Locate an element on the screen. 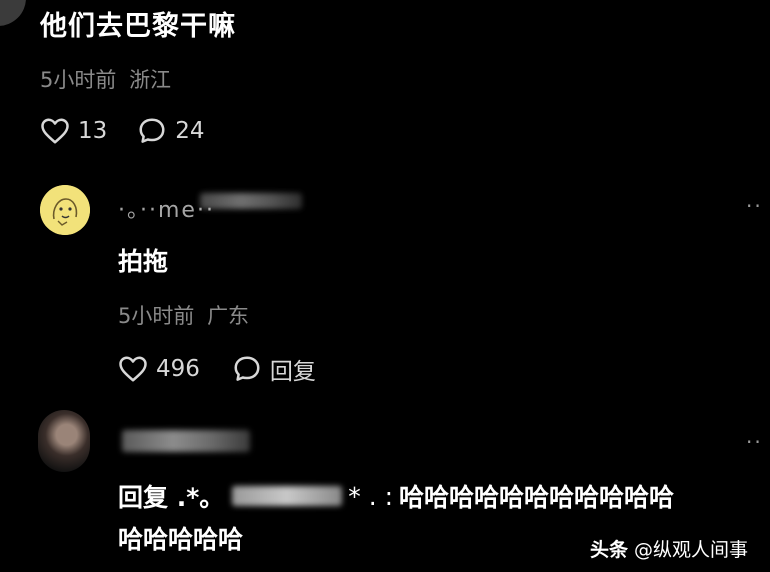 Image resolution: width=770 pixels, height=572 pixels. comment1-actions: 496 回复 is located at coordinates (217, 369).